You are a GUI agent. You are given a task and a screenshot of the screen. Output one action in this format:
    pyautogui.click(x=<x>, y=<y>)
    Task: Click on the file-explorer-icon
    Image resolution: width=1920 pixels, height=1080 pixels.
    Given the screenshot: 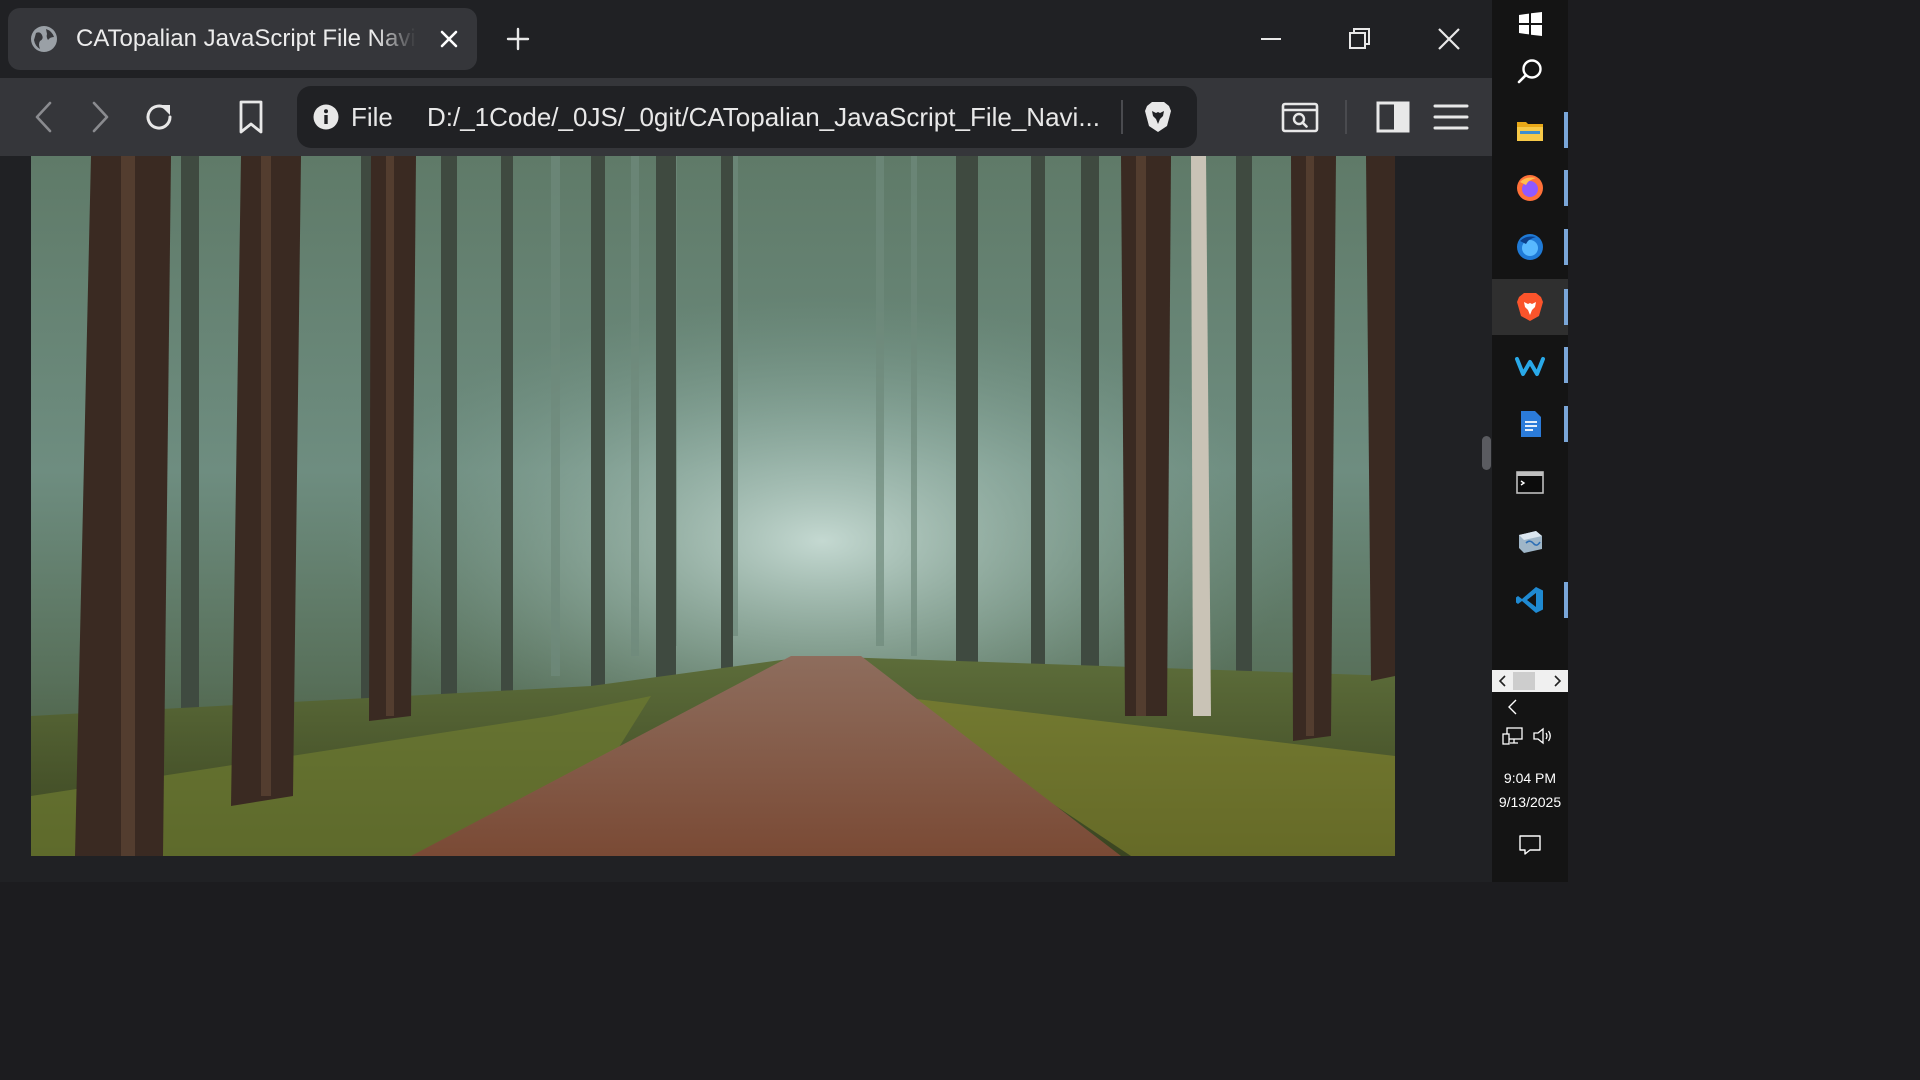 What is the action you would take?
    pyautogui.click(x=1530, y=130)
    